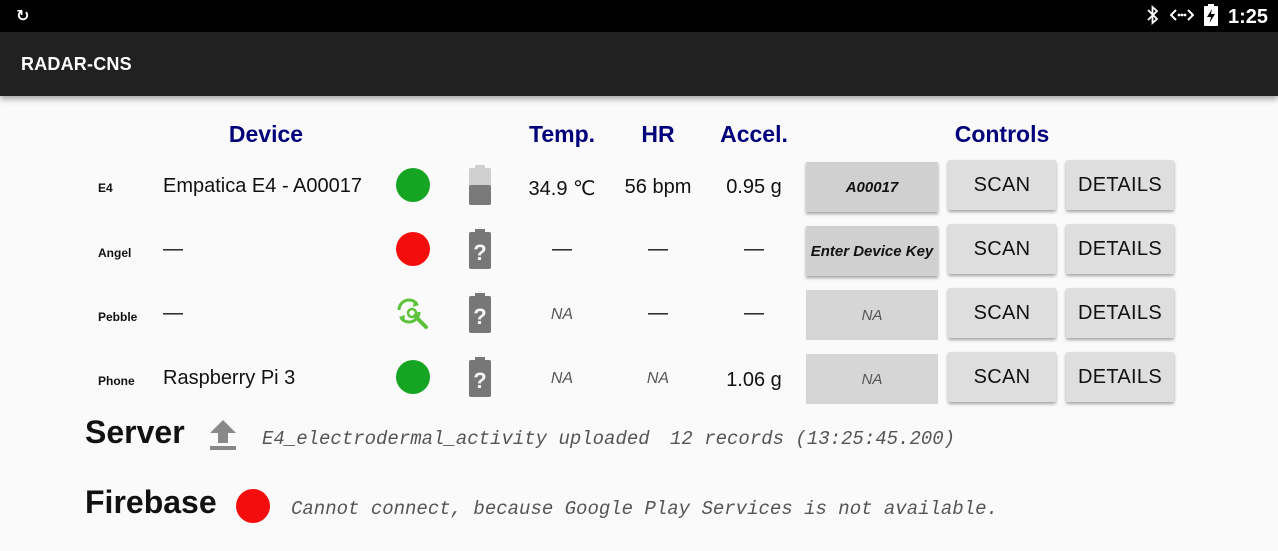 The height and width of the screenshot is (551, 1278). Describe the element at coordinates (118, 317) in the screenshot. I see `device-type-label: Pebble` at that location.